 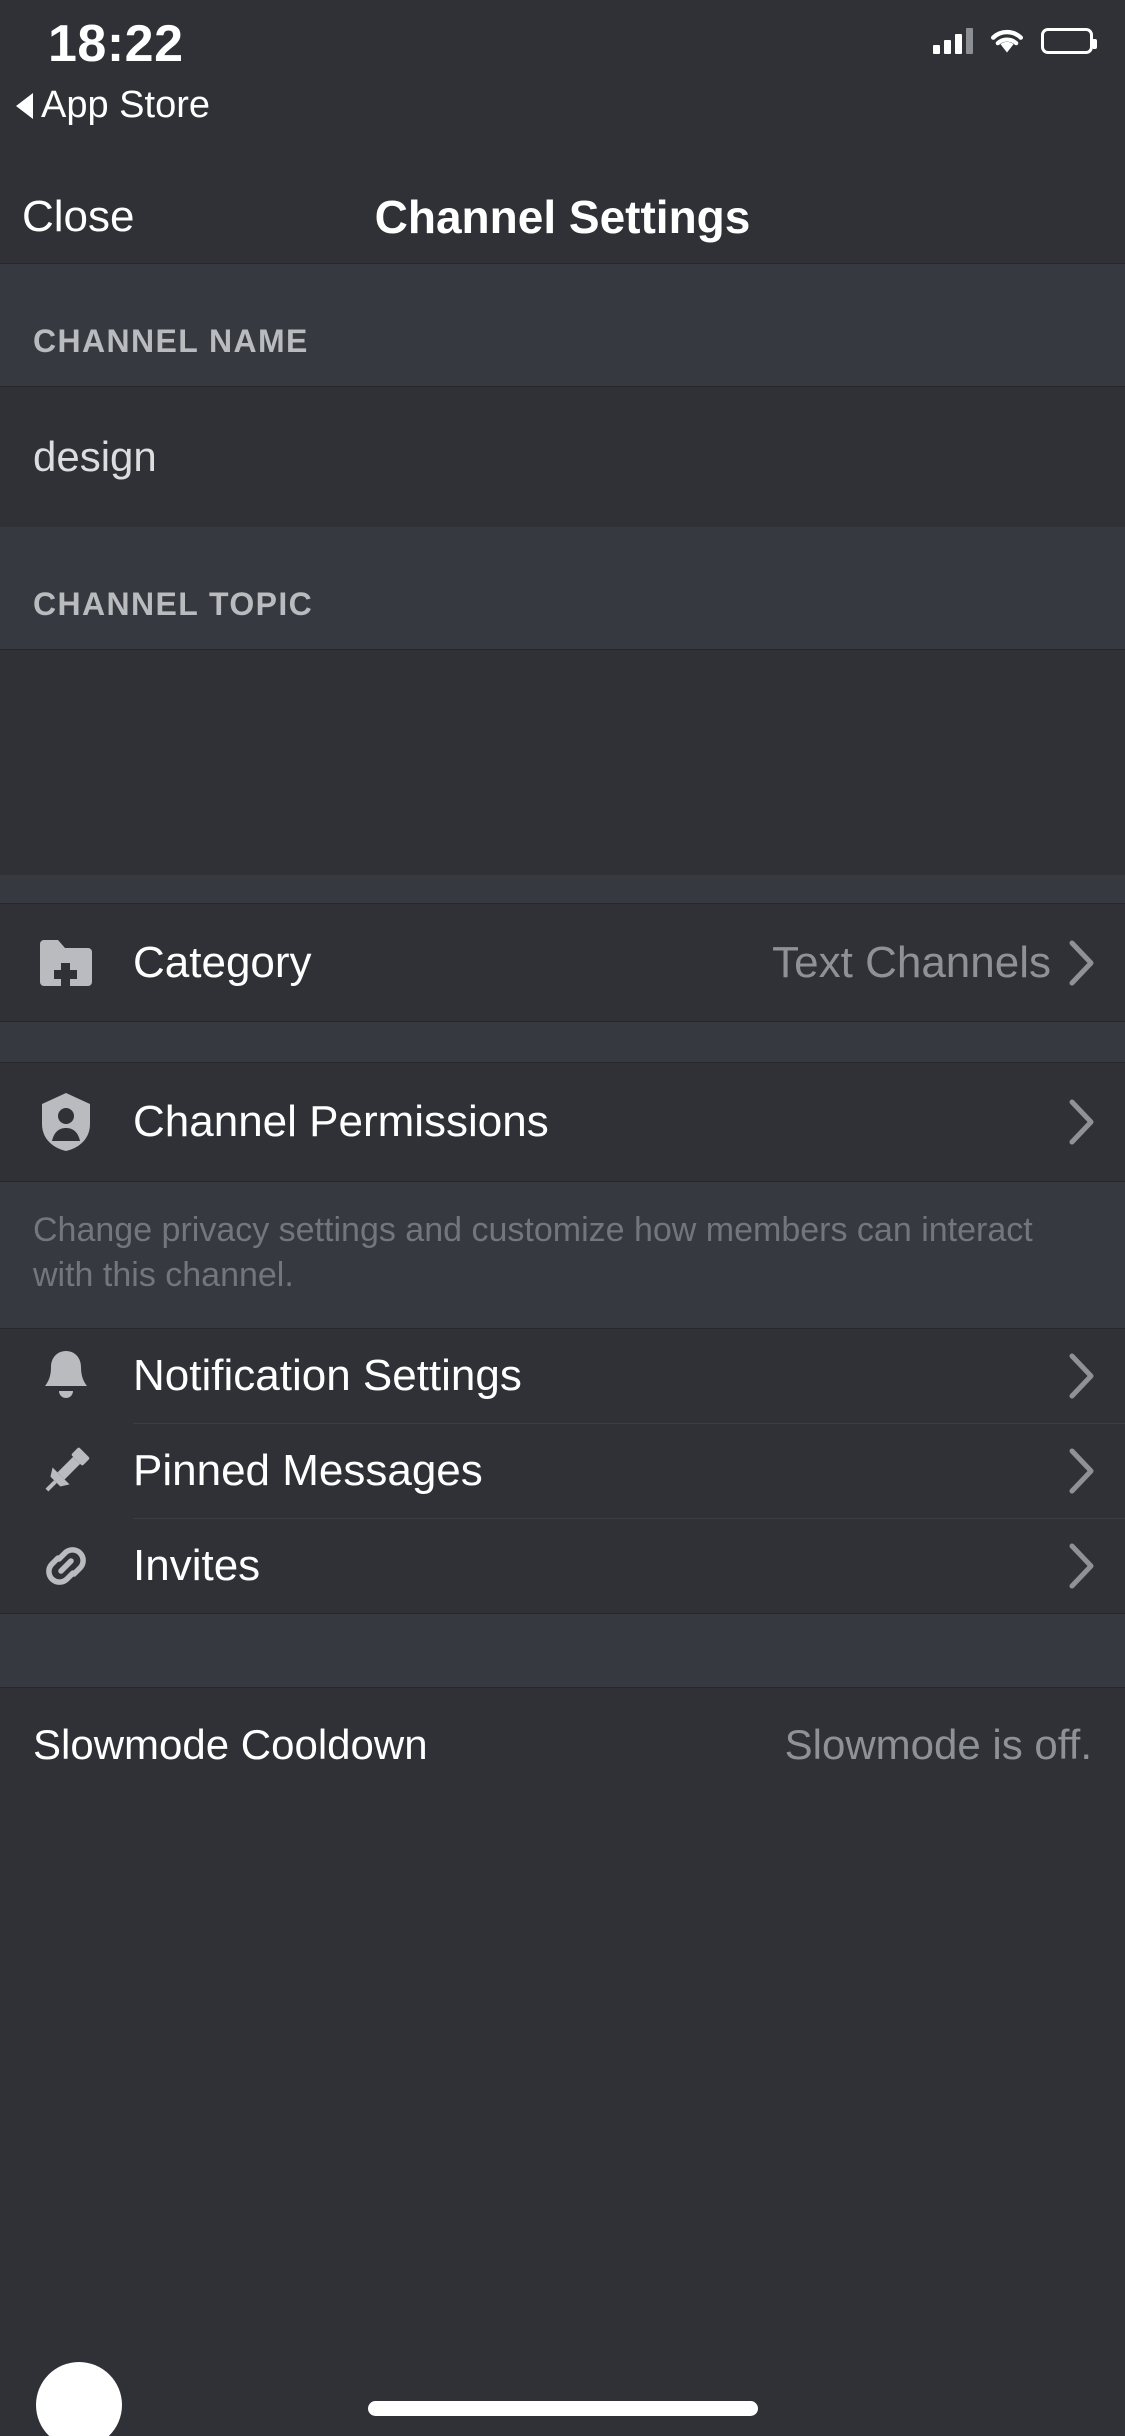 What do you see at coordinates (222, 962) in the screenshot?
I see `category-label: Category` at bounding box center [222, 962].